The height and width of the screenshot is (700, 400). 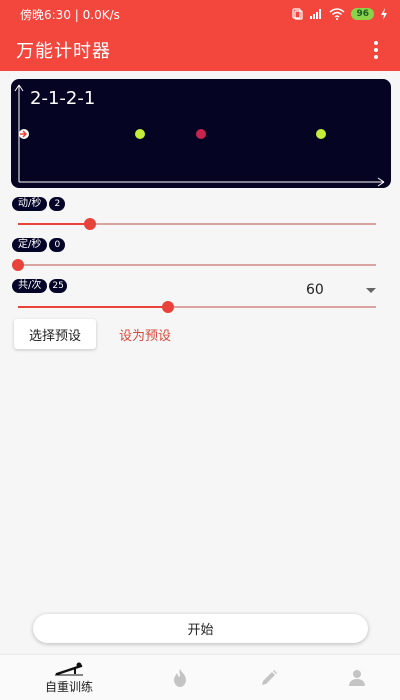 What do you see at coordinates (57, 245) in the screenshot?
I see `slider-value-badge: 0` at bounding box center [57, 245].